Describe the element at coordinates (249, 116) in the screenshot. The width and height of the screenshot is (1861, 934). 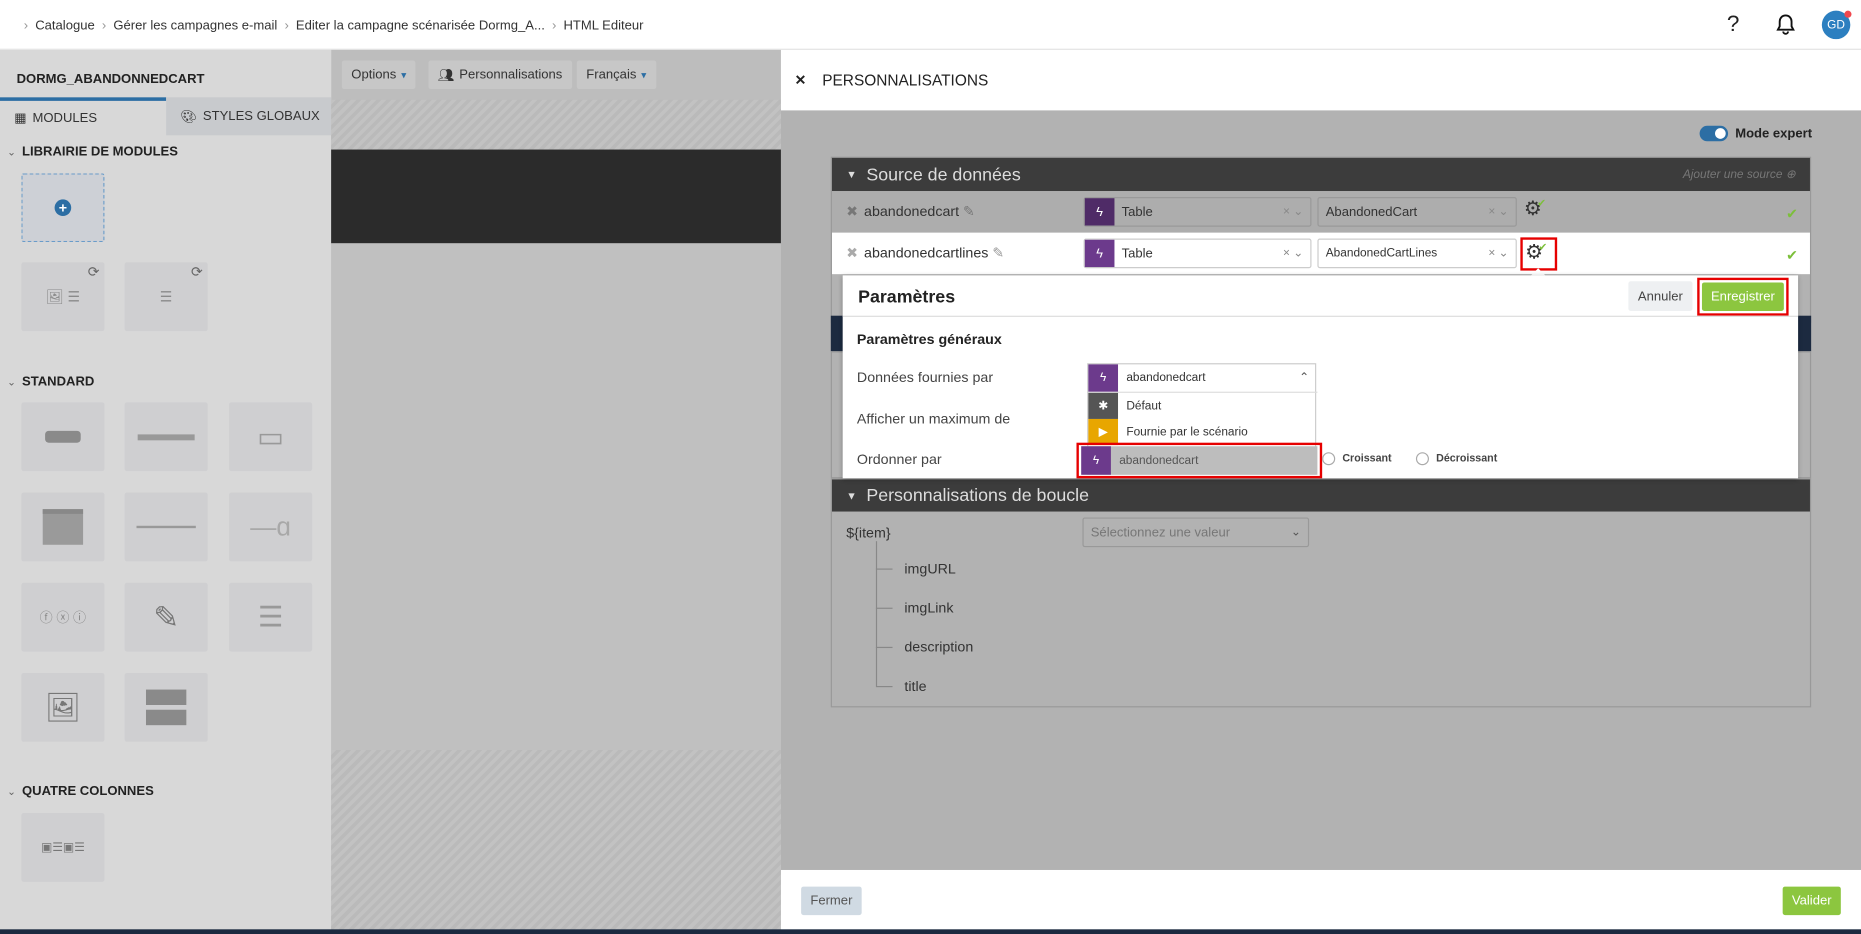
I see `tab-styles-globaux: 🎨︎ STYLES GLOBAUX` at that location.